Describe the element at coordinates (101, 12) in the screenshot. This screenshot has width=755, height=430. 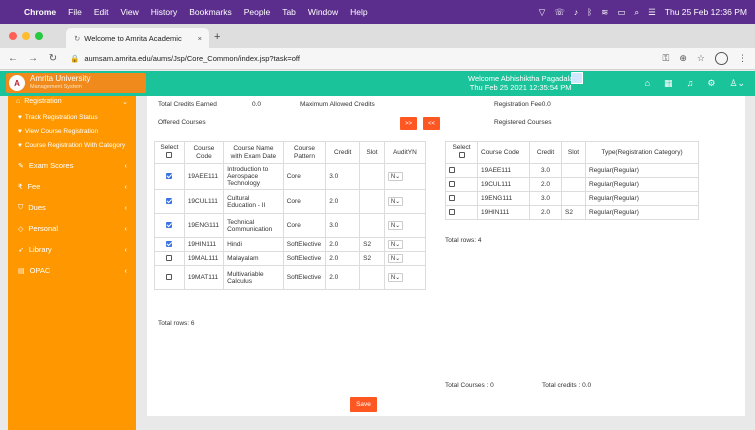
I see `menu-edit: Edit` at that location.